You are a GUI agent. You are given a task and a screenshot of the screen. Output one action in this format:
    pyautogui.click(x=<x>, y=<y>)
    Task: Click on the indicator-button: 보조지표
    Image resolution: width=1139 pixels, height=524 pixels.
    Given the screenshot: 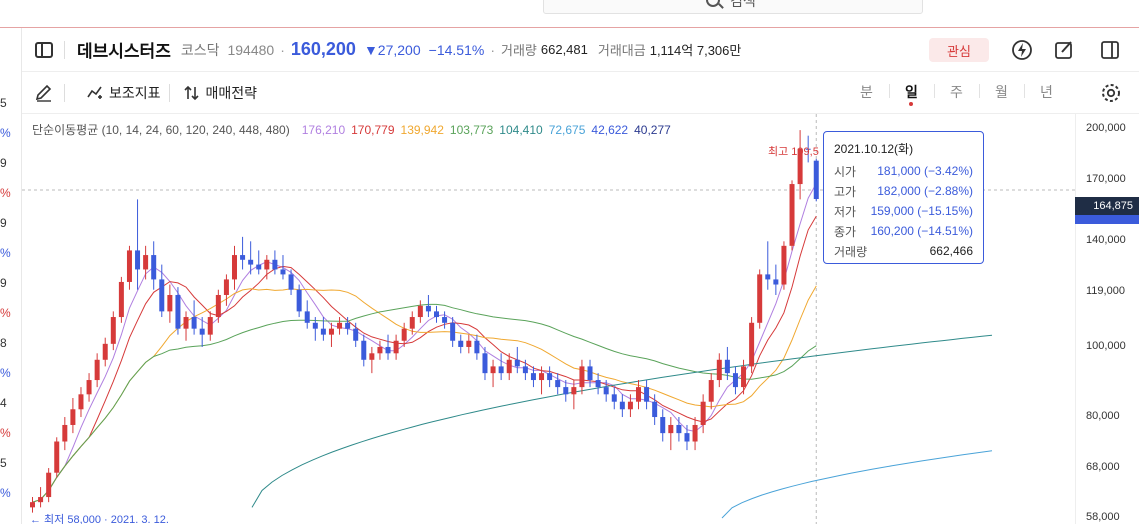 What is the action you would take?
    pyautogui.click(x=124, y=93)
    